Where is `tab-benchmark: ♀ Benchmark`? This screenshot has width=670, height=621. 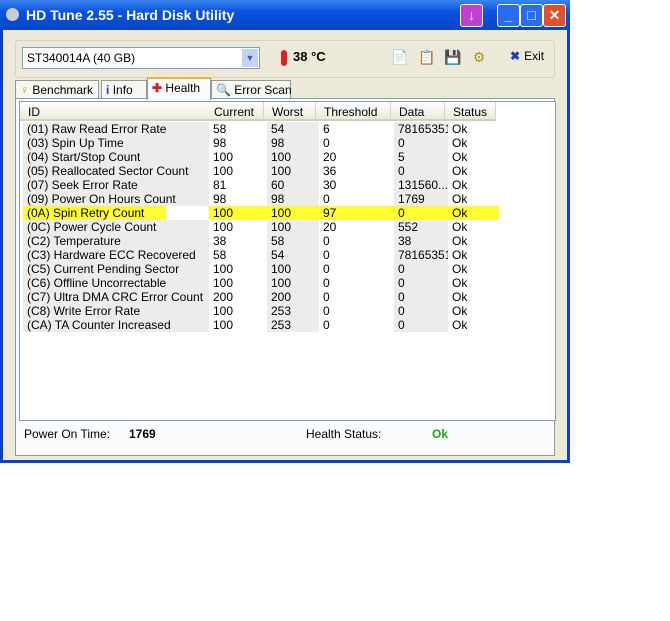 tab-benchmark: ♀ Benchmark is located at coordinates (57, 89).